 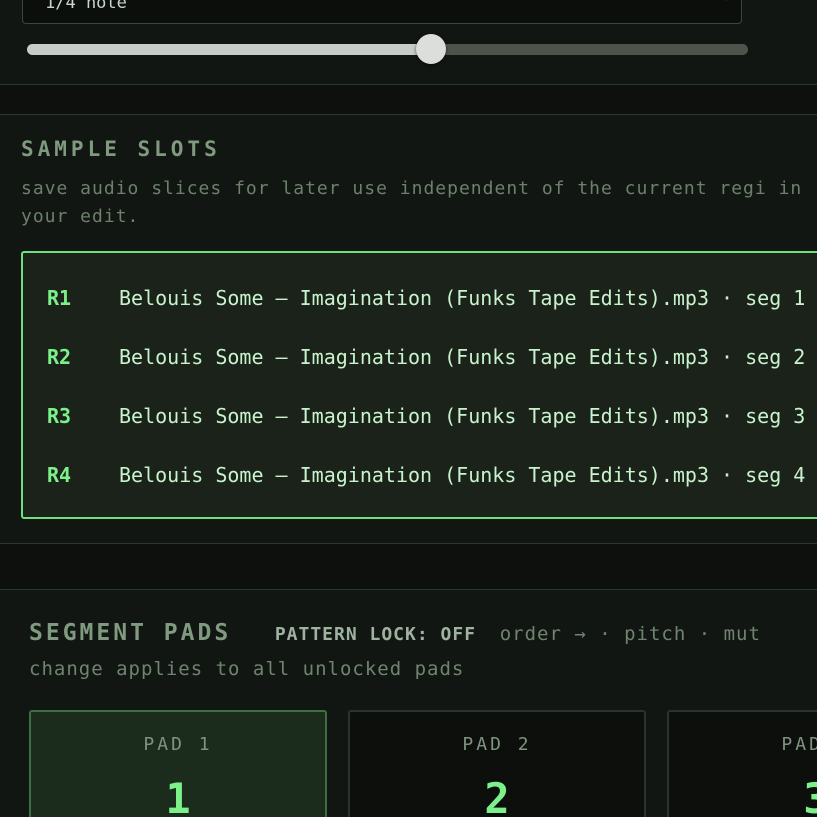 What do you see at coordinates (497, 763) in the screenshot?
I see `pad-2: PAD 2 2` at bounding box center [497, 763].